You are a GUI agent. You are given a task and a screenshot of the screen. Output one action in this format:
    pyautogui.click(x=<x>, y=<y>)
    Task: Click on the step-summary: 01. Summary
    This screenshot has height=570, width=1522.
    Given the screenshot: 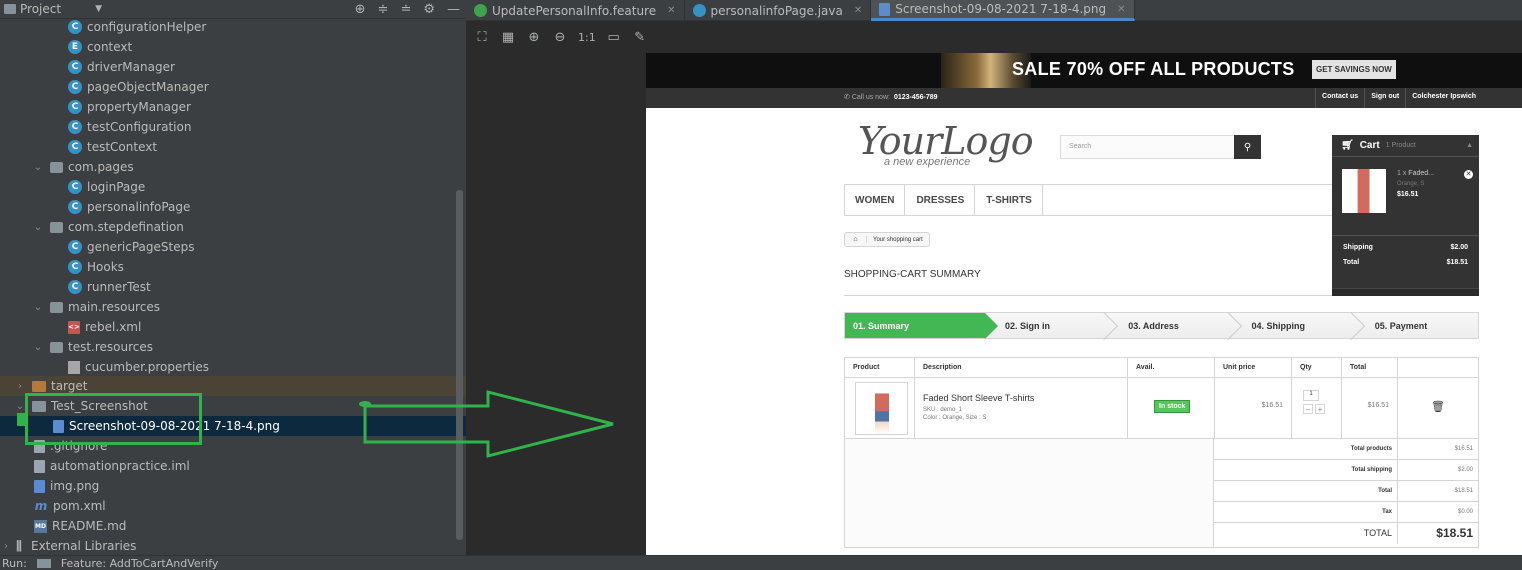 What is the action you would take?
    pyautogui.click(x=921, y=326)
    